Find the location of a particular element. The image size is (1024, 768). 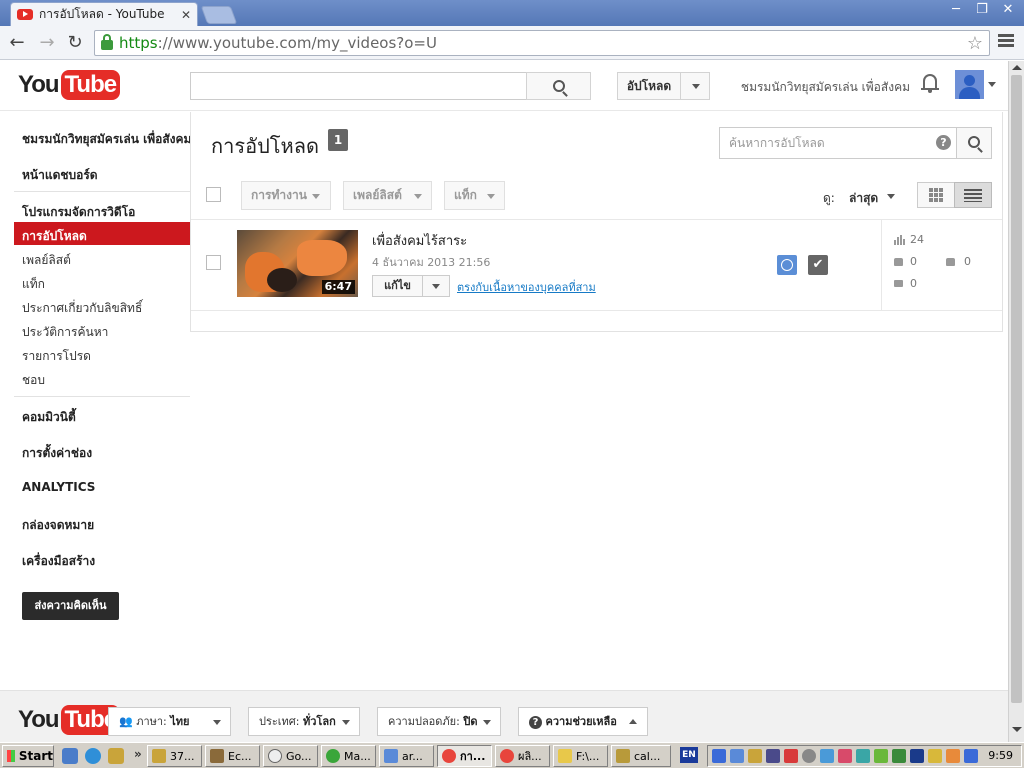

uploads-search-button is located at coordinates (974, 143).